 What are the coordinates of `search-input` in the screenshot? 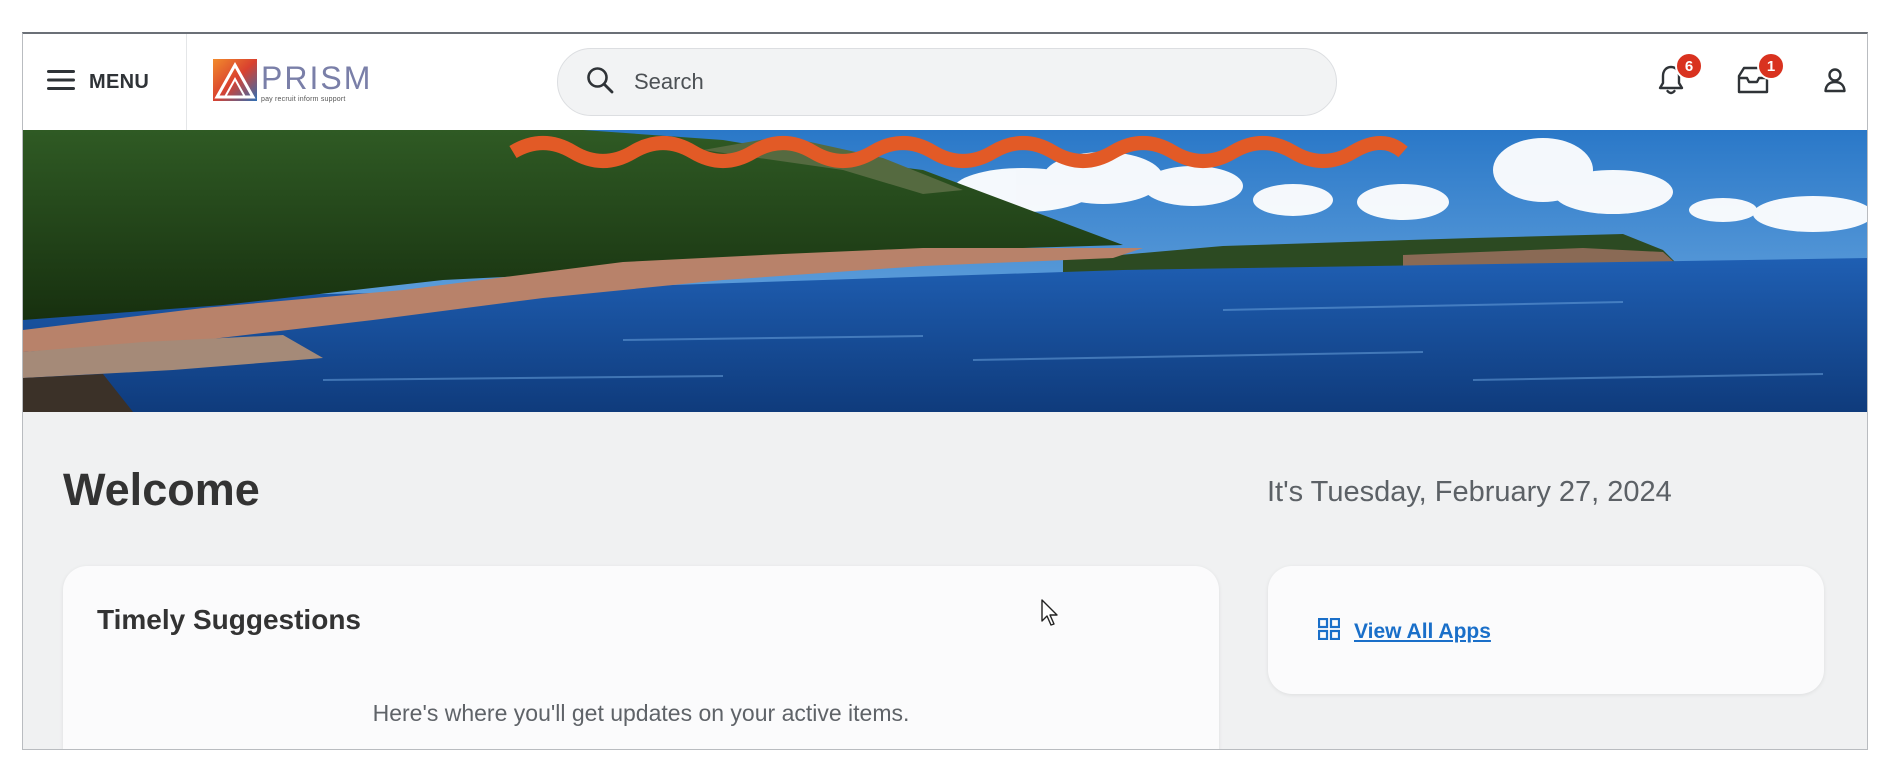 It's located at (934, 82).